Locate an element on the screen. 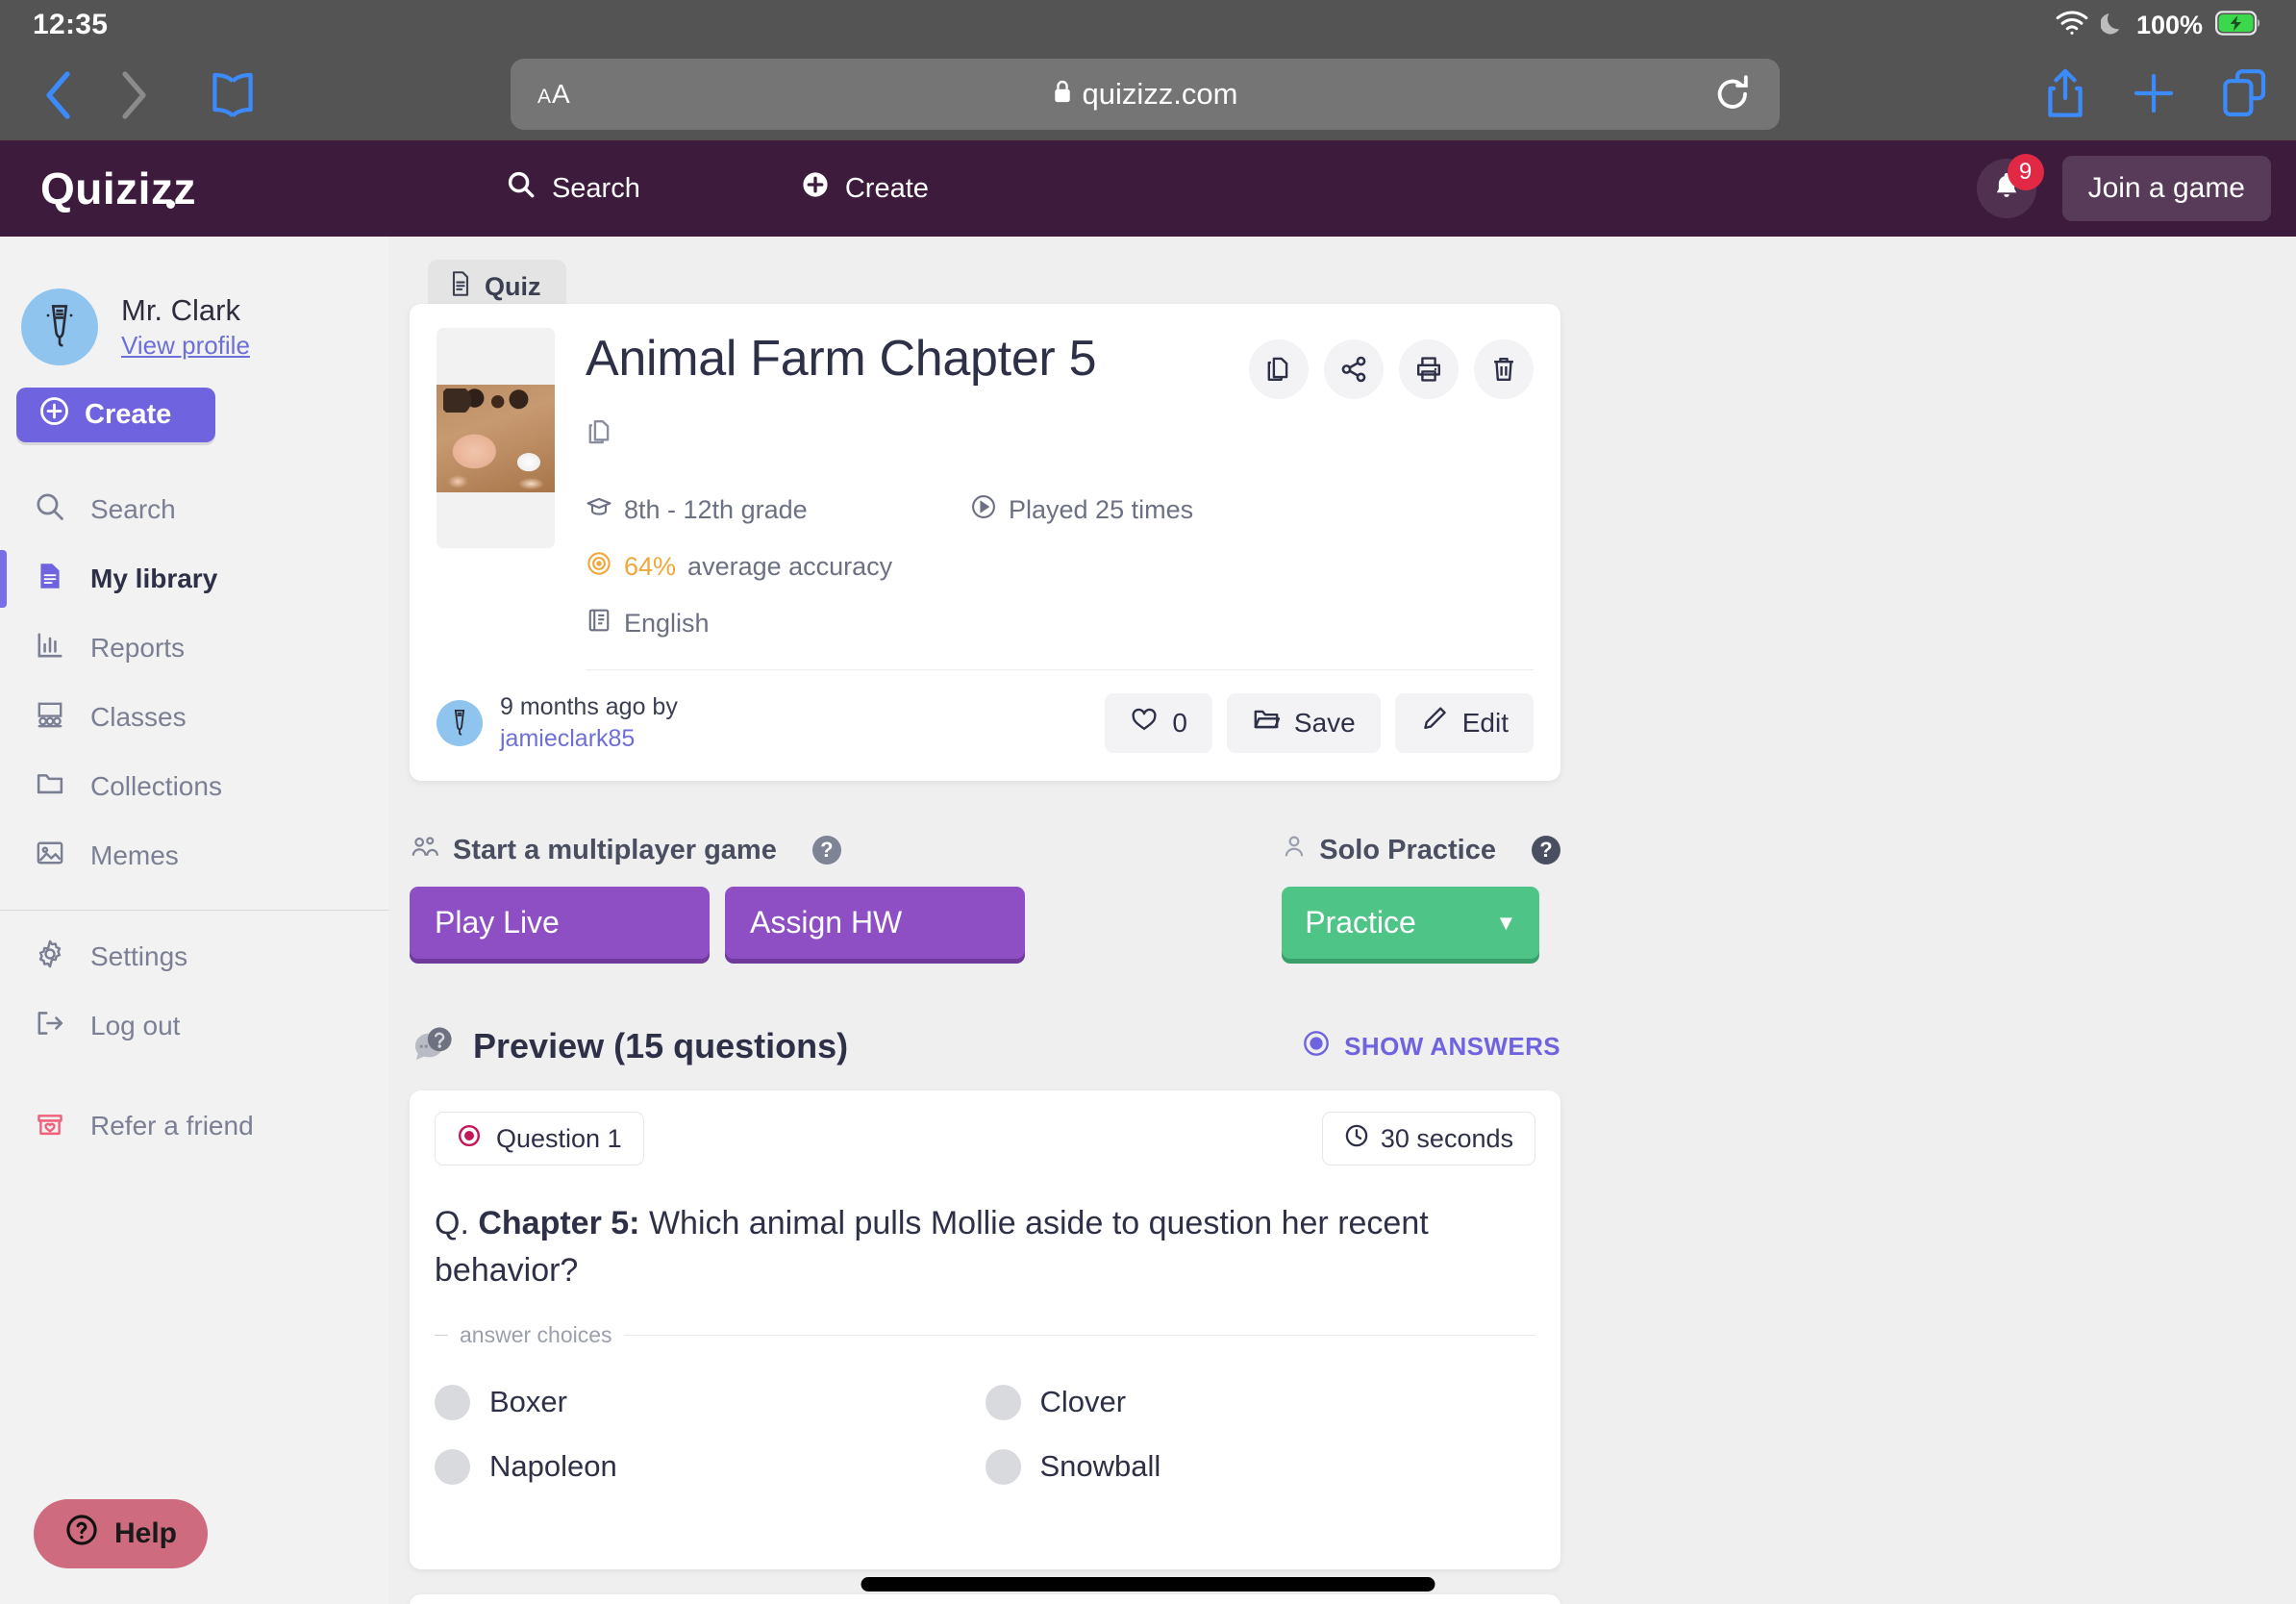 The width and height of the screenshot is (2296, 1604). sidebar-item-memes: Memes is located at coordinates (194, 855).